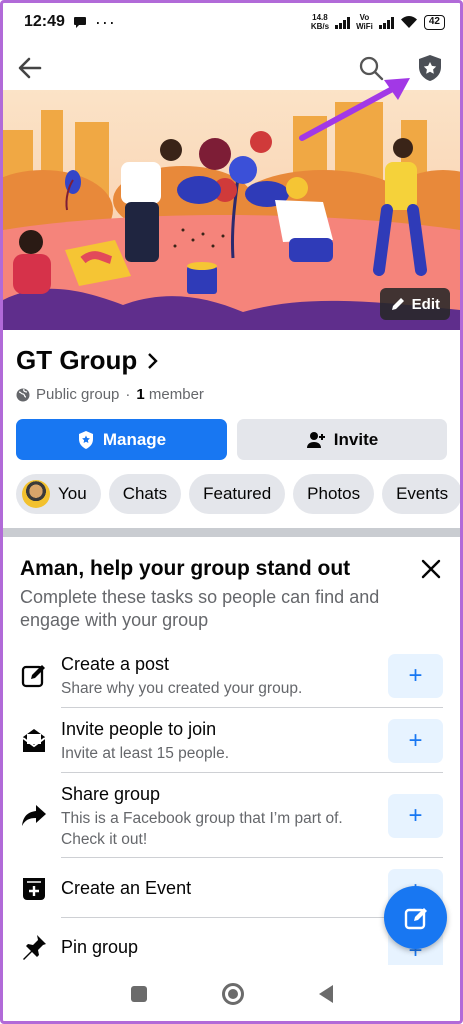  Describe the element at coordinates (34, 889) in the screenshot. I see `calendar-plus-icon` at that location.